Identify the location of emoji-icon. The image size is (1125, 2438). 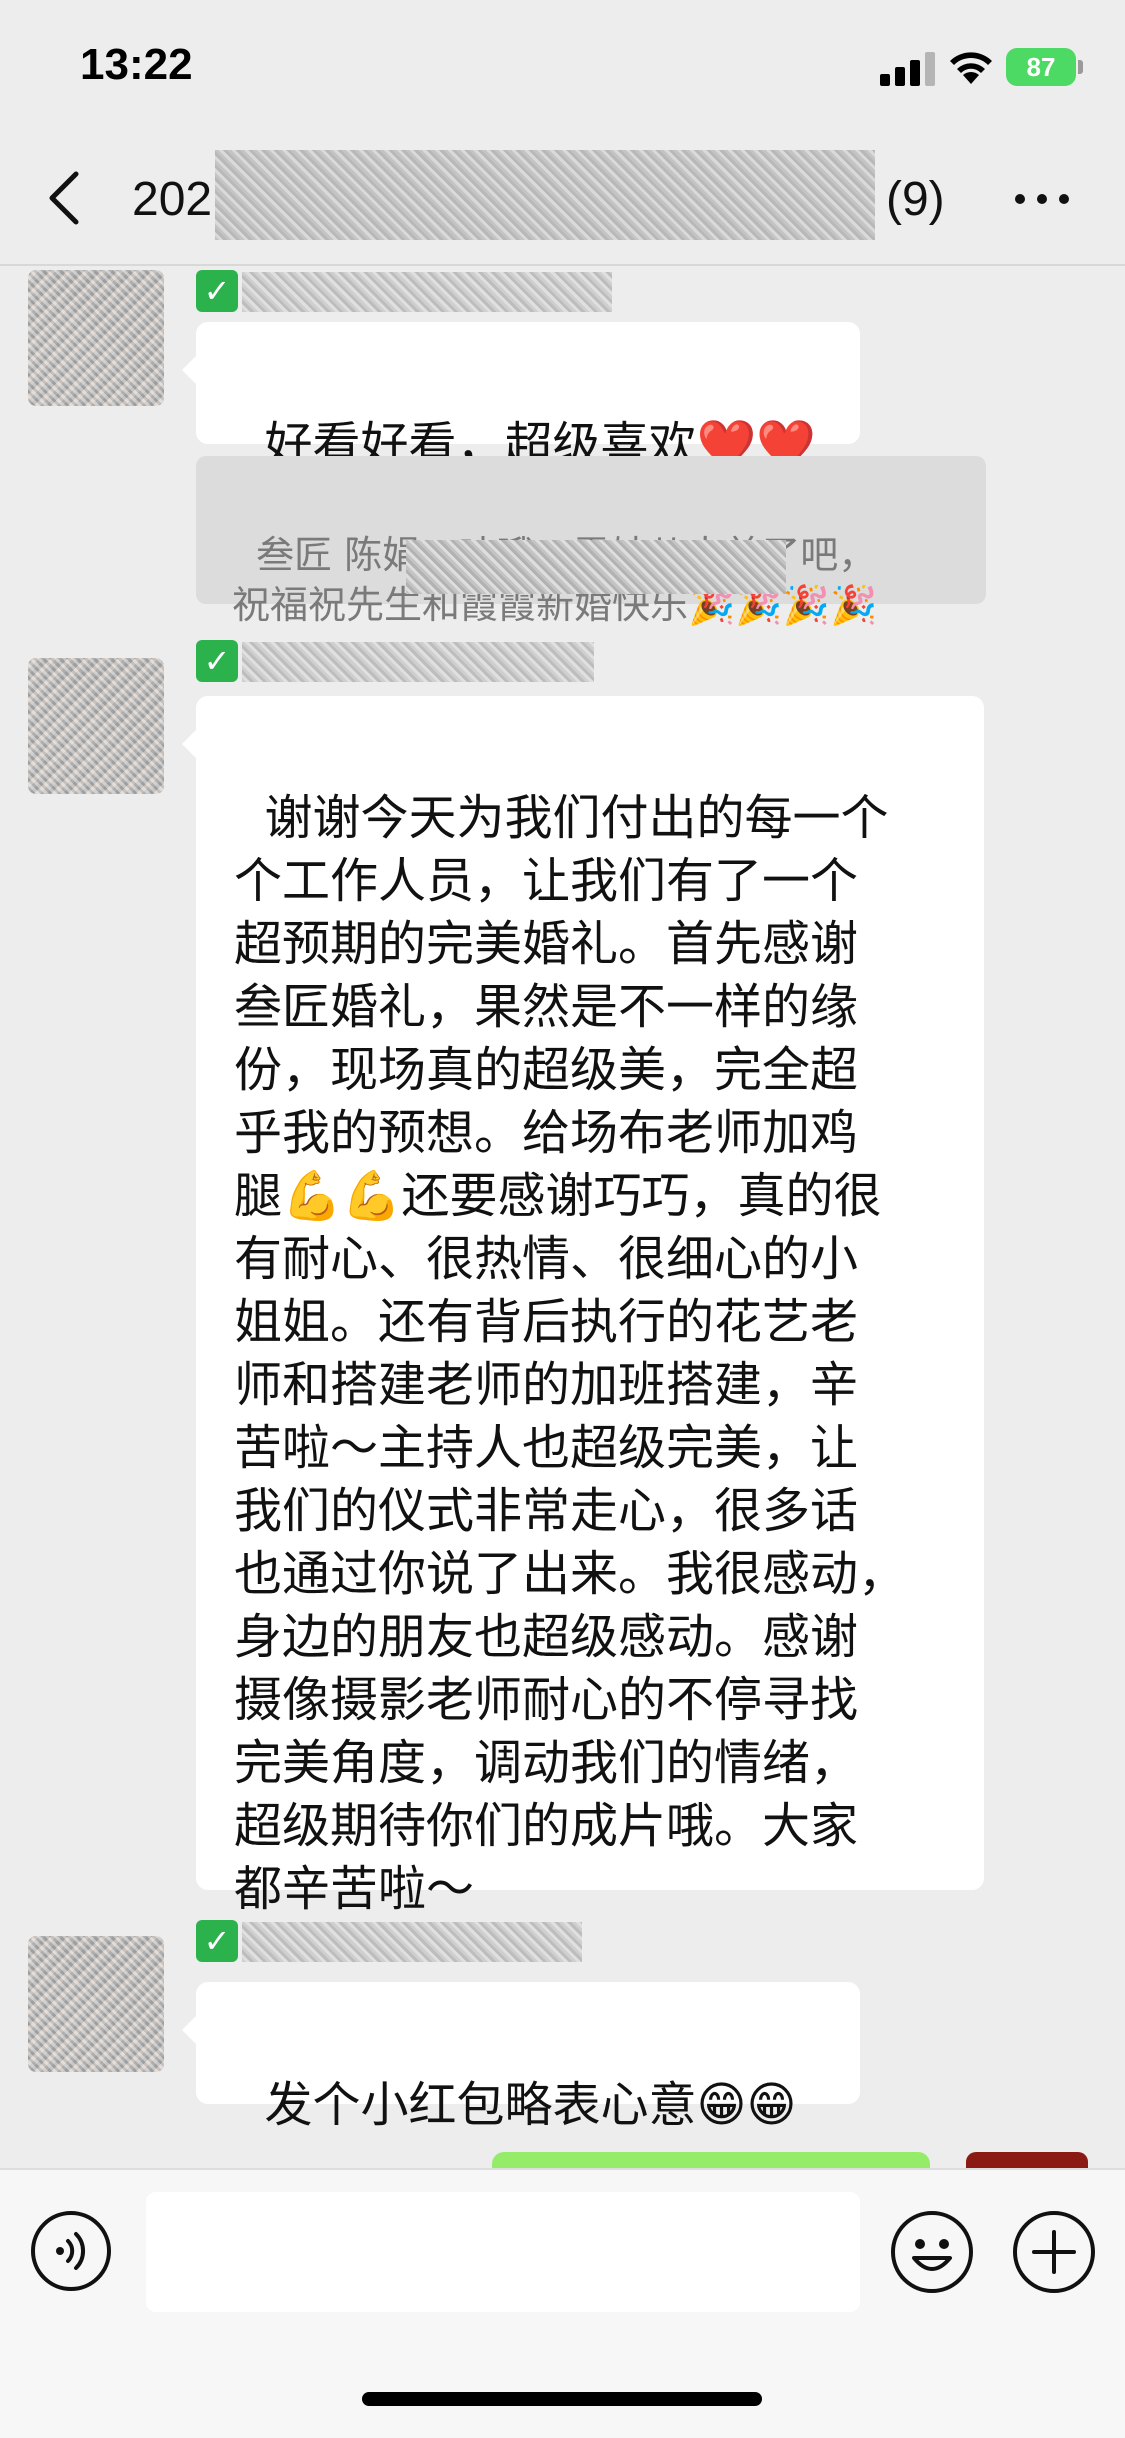
(932, 2252).